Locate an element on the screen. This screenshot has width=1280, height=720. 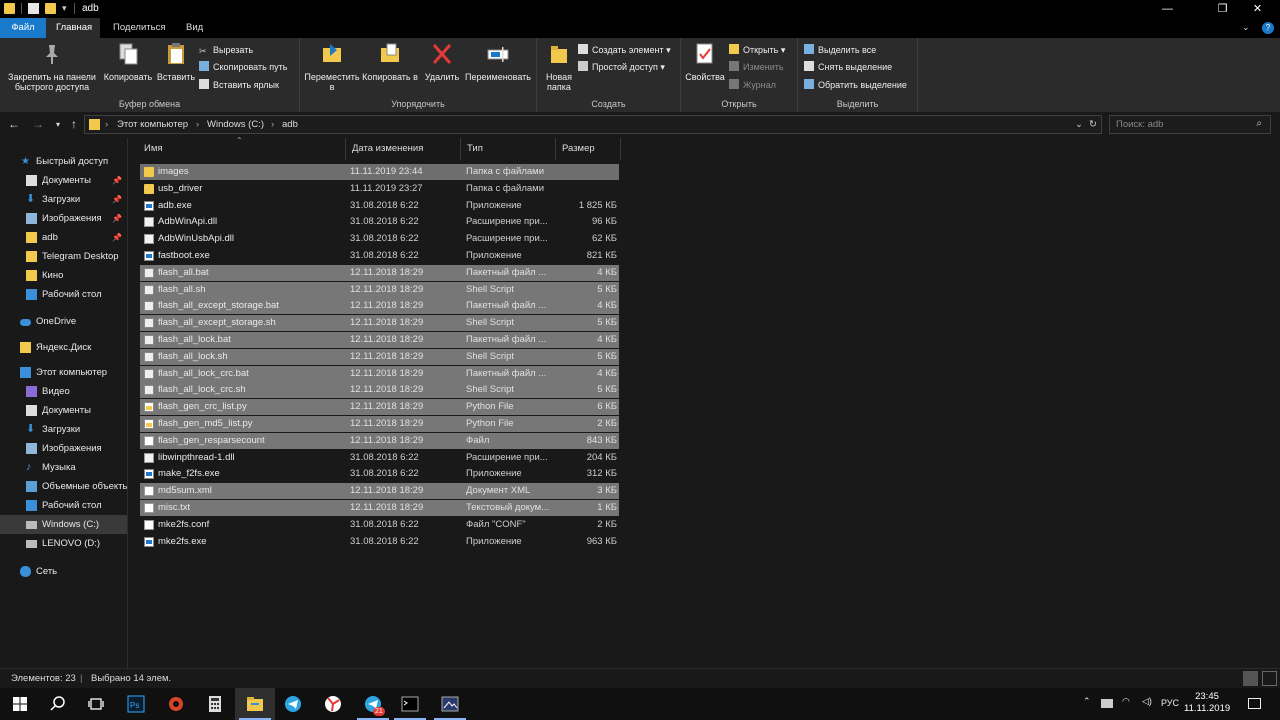
photoshop-app: Ps is located at coordinates (136, 704).